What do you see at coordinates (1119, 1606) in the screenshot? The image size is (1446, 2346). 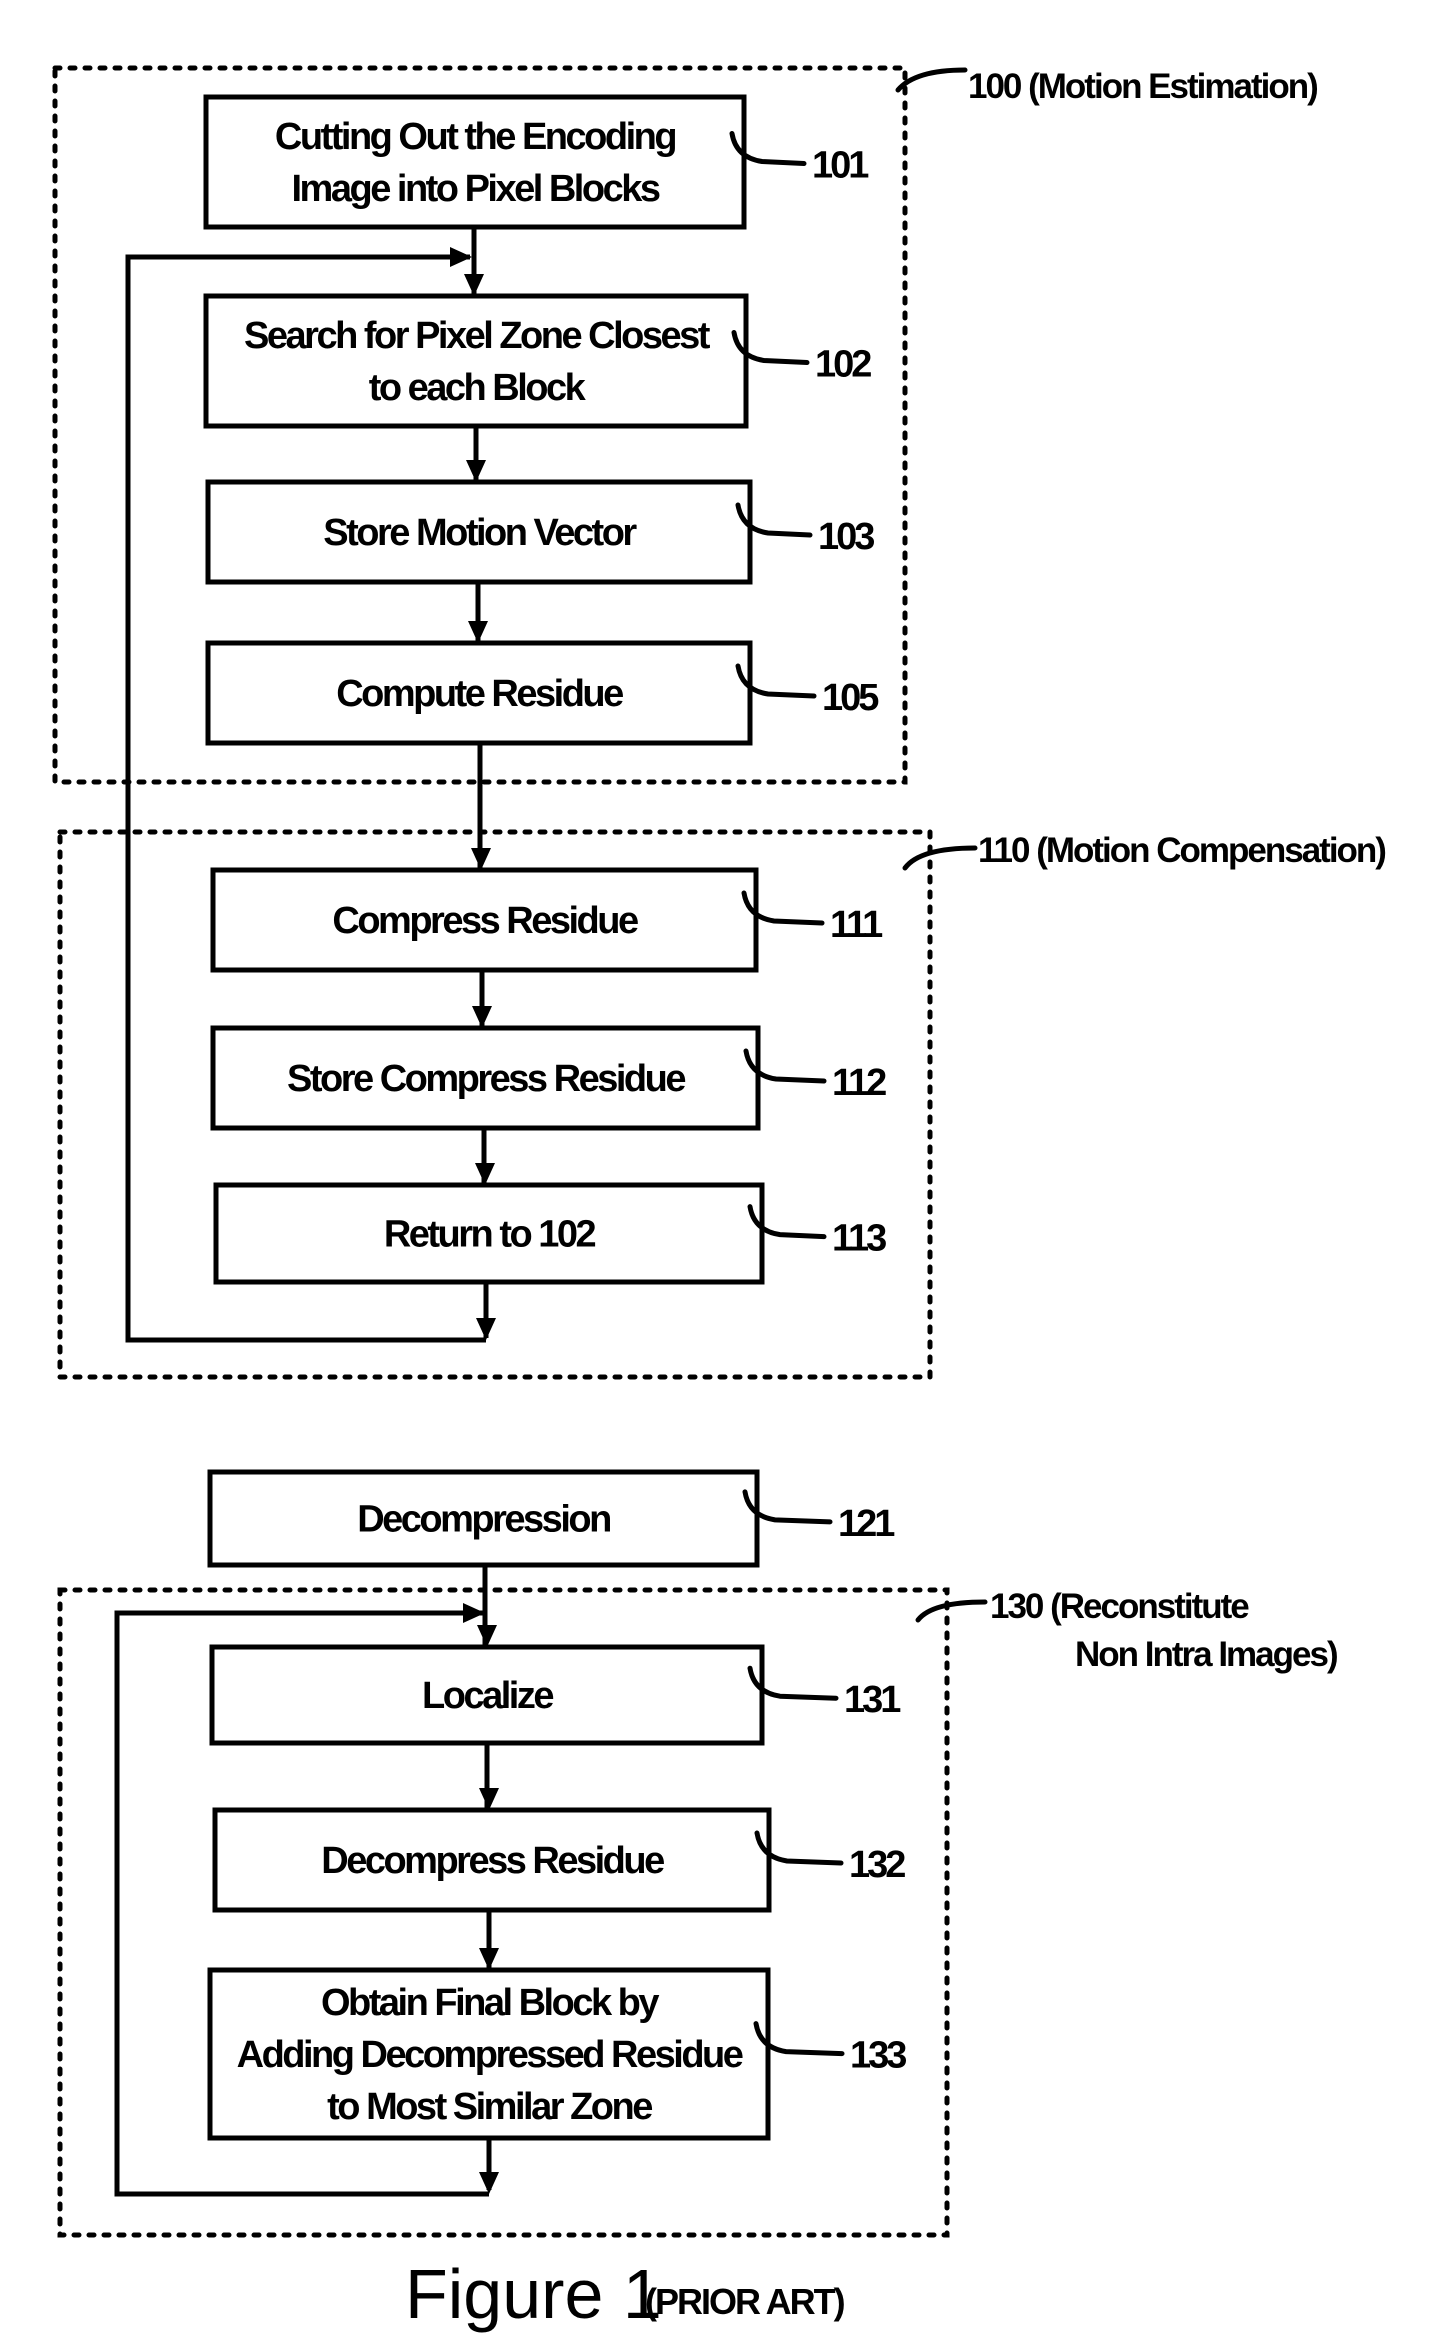 I see `group-label-reconstitute-line1: 130 (Reconstitute` at bounding box center [1119, 1606].